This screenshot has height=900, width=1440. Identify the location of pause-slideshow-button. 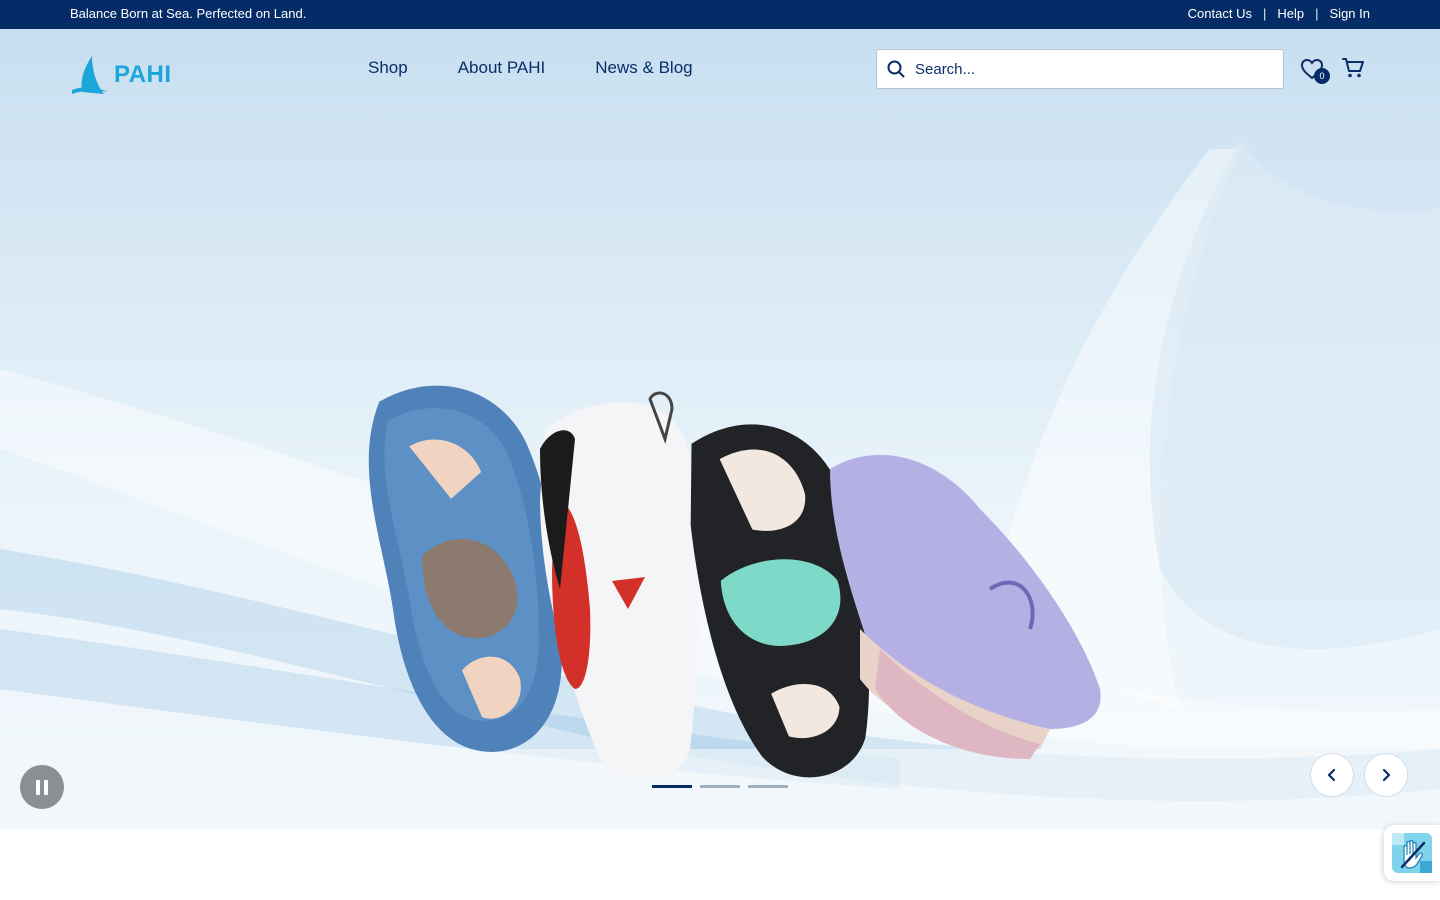
(42, 787).